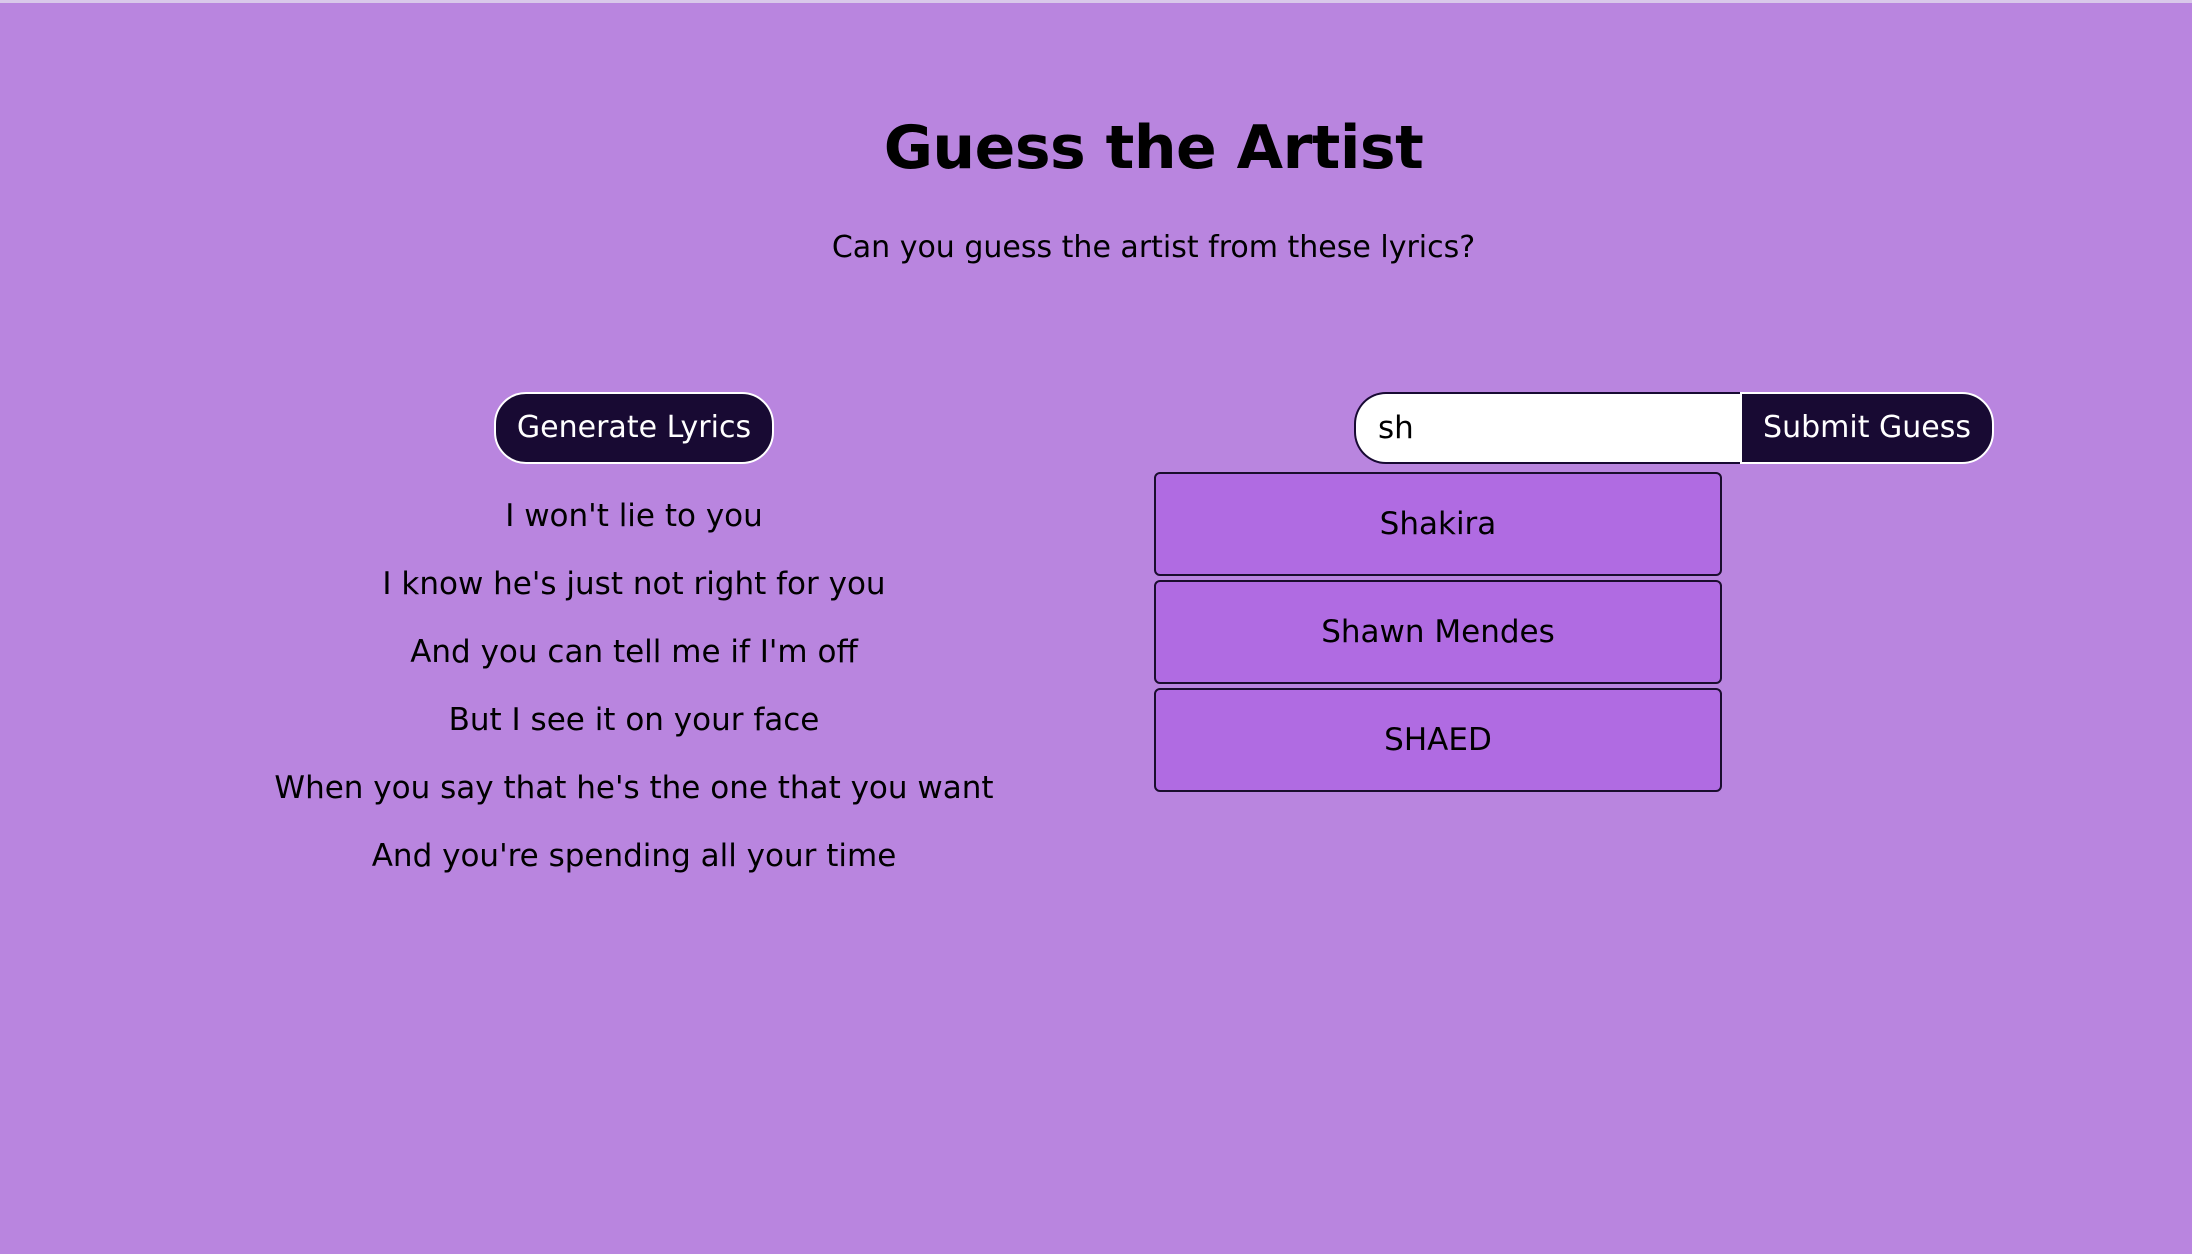  I want to click on lyric-line: I won't lie to you, so click(634, 516).